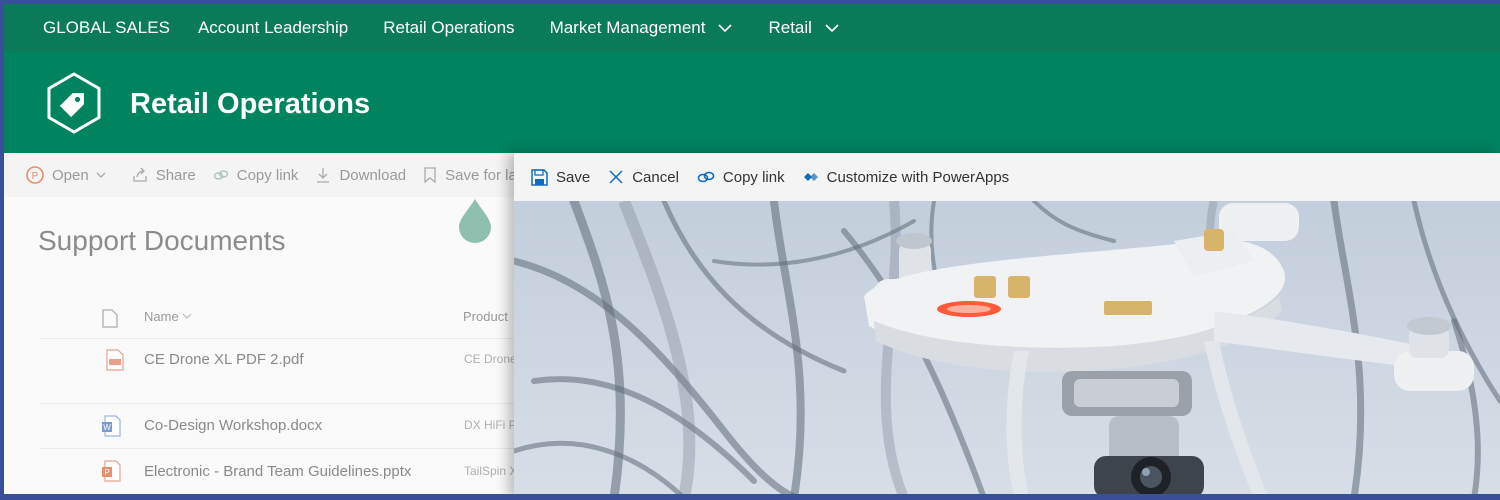  Describe the element at coordinates (490, 425) in the screenshot. I see `table-row-product: DX HiFi P` at that location.